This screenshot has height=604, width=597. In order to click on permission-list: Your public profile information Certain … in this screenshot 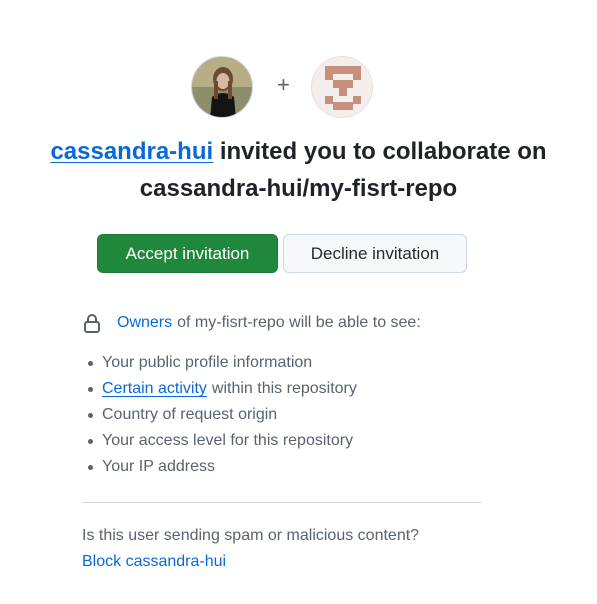, I will do `click(220, 415)`.